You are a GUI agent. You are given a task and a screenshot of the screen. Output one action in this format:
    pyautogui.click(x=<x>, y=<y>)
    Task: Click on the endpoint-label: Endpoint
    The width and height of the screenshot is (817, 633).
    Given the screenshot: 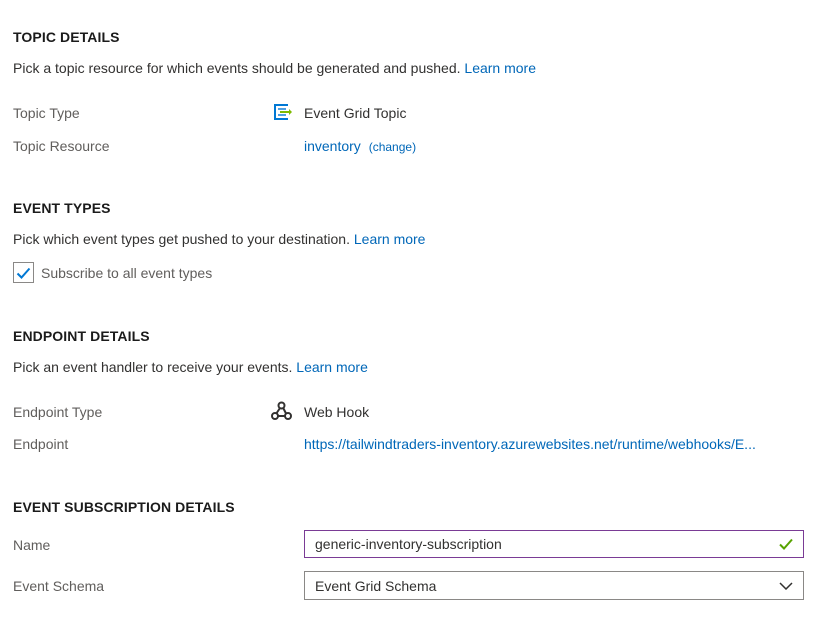 What is the action you would take?
    pyautogui.click(x=41, y=444)
    